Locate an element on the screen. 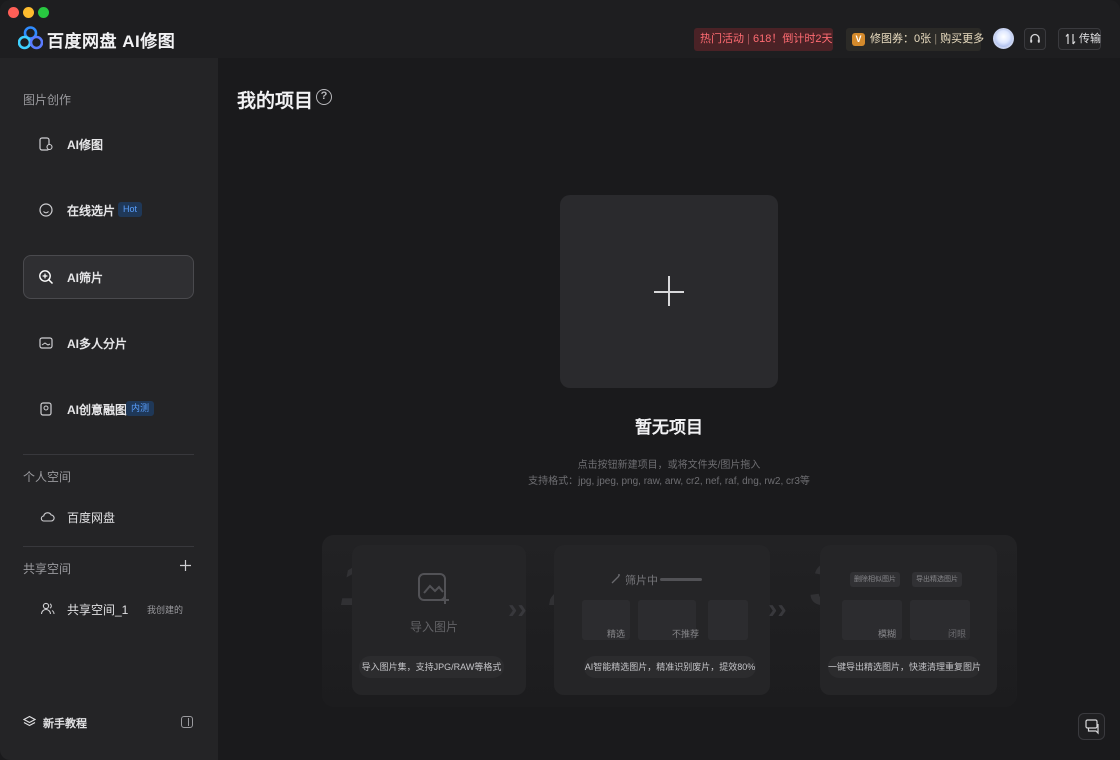  transfer-arrows-icon is located at coordinates (1070, 39).